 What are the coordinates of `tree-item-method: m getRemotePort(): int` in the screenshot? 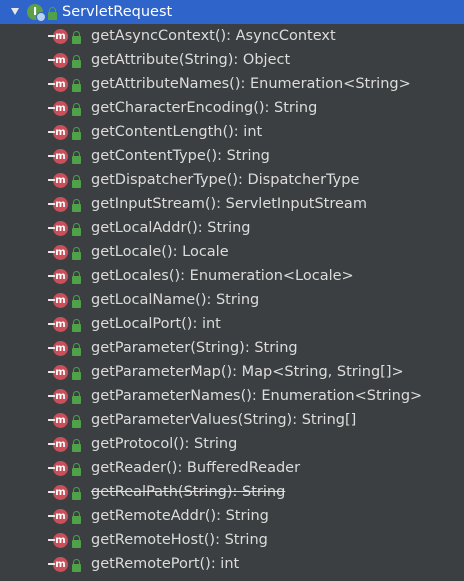 It's located at (232, 564).